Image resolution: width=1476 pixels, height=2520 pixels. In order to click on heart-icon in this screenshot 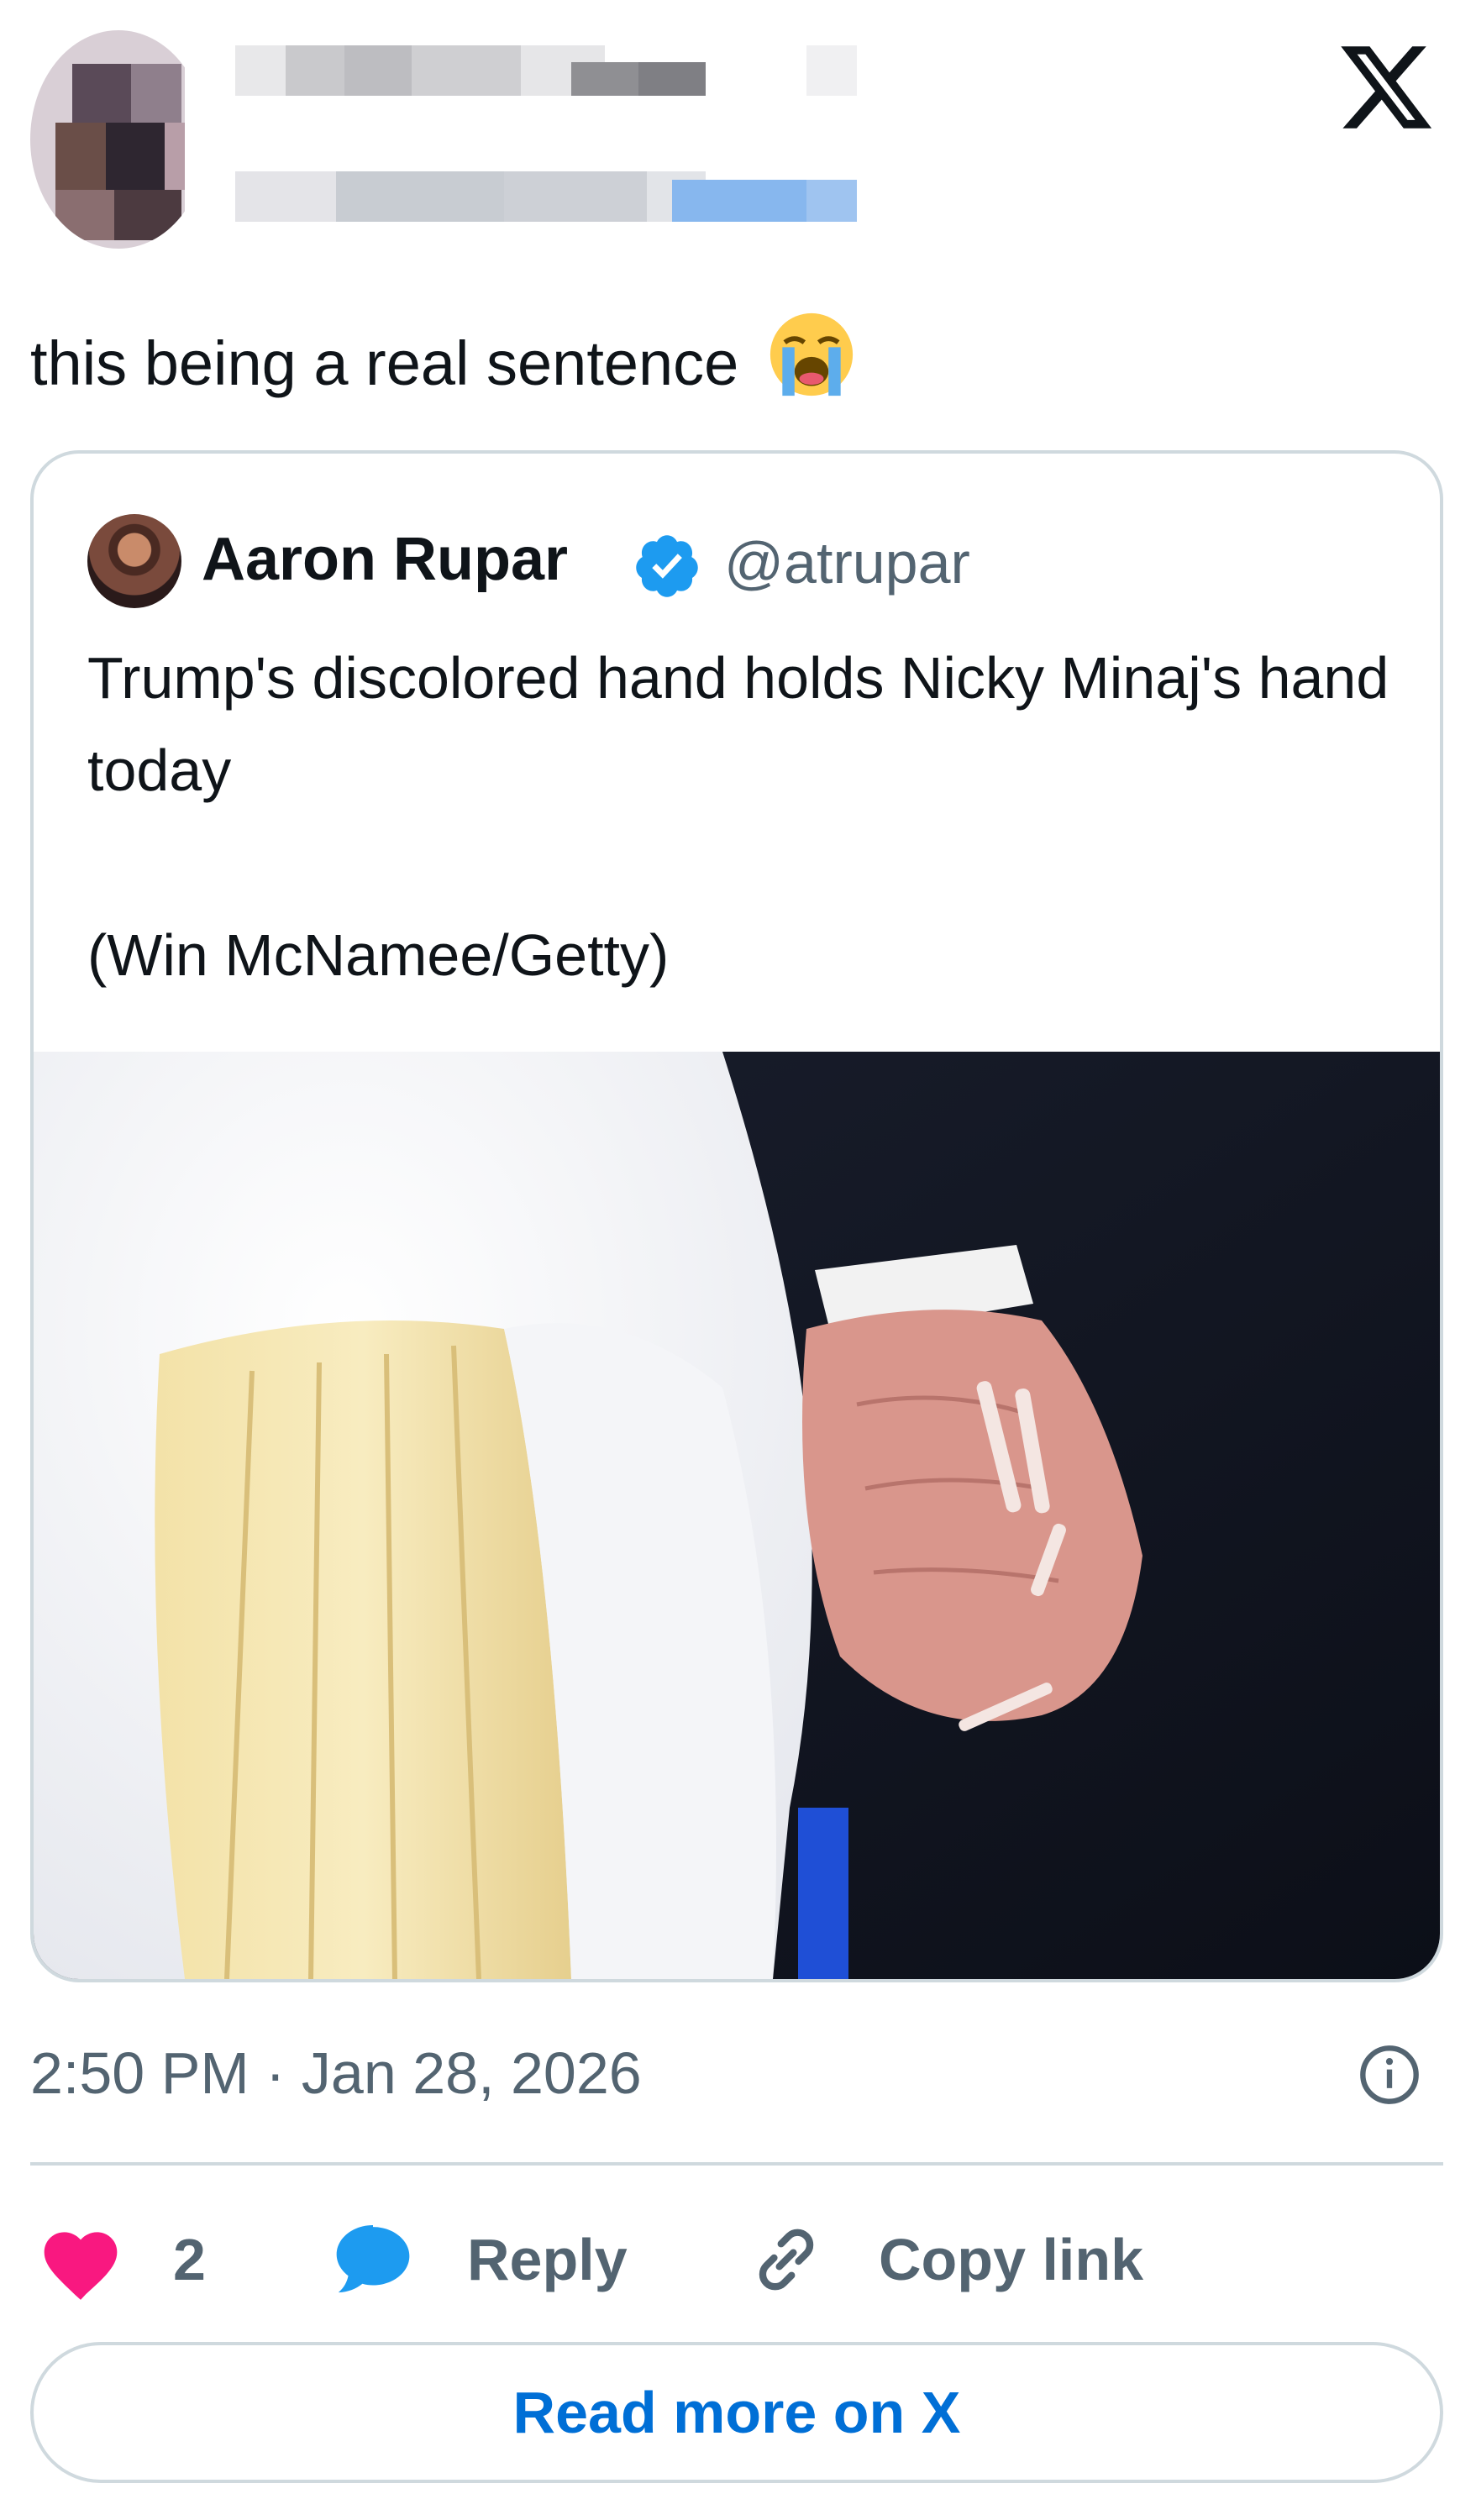, I will do `click(80, 2261)`.